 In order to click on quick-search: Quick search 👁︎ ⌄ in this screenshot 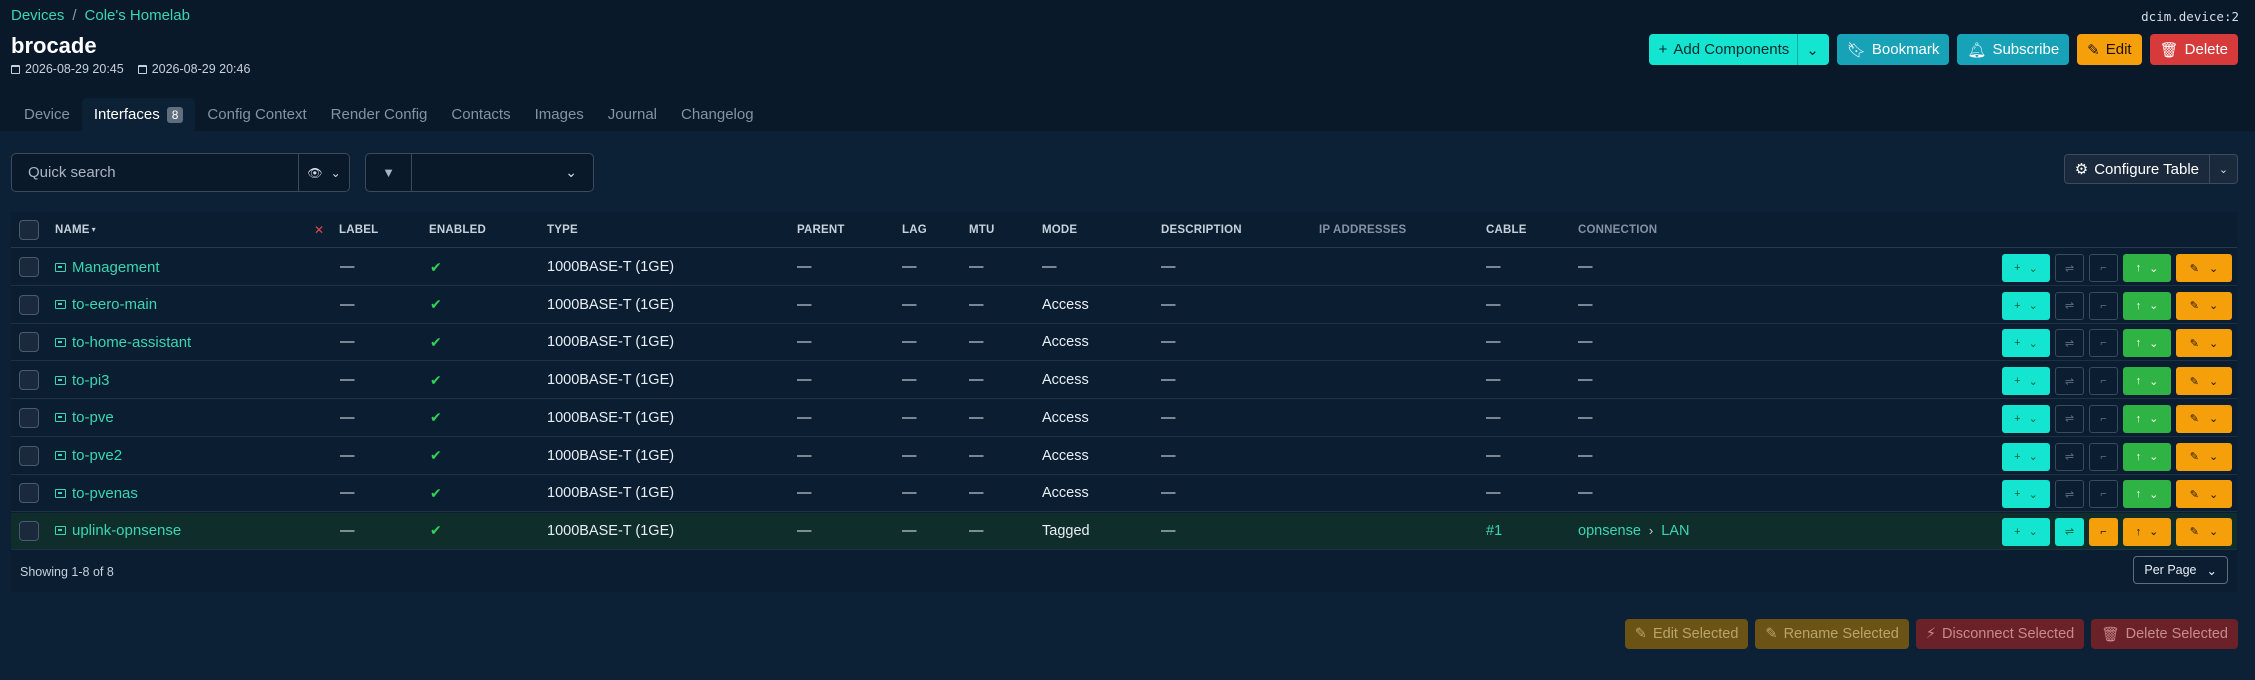, I will do `click(180, 172)`.